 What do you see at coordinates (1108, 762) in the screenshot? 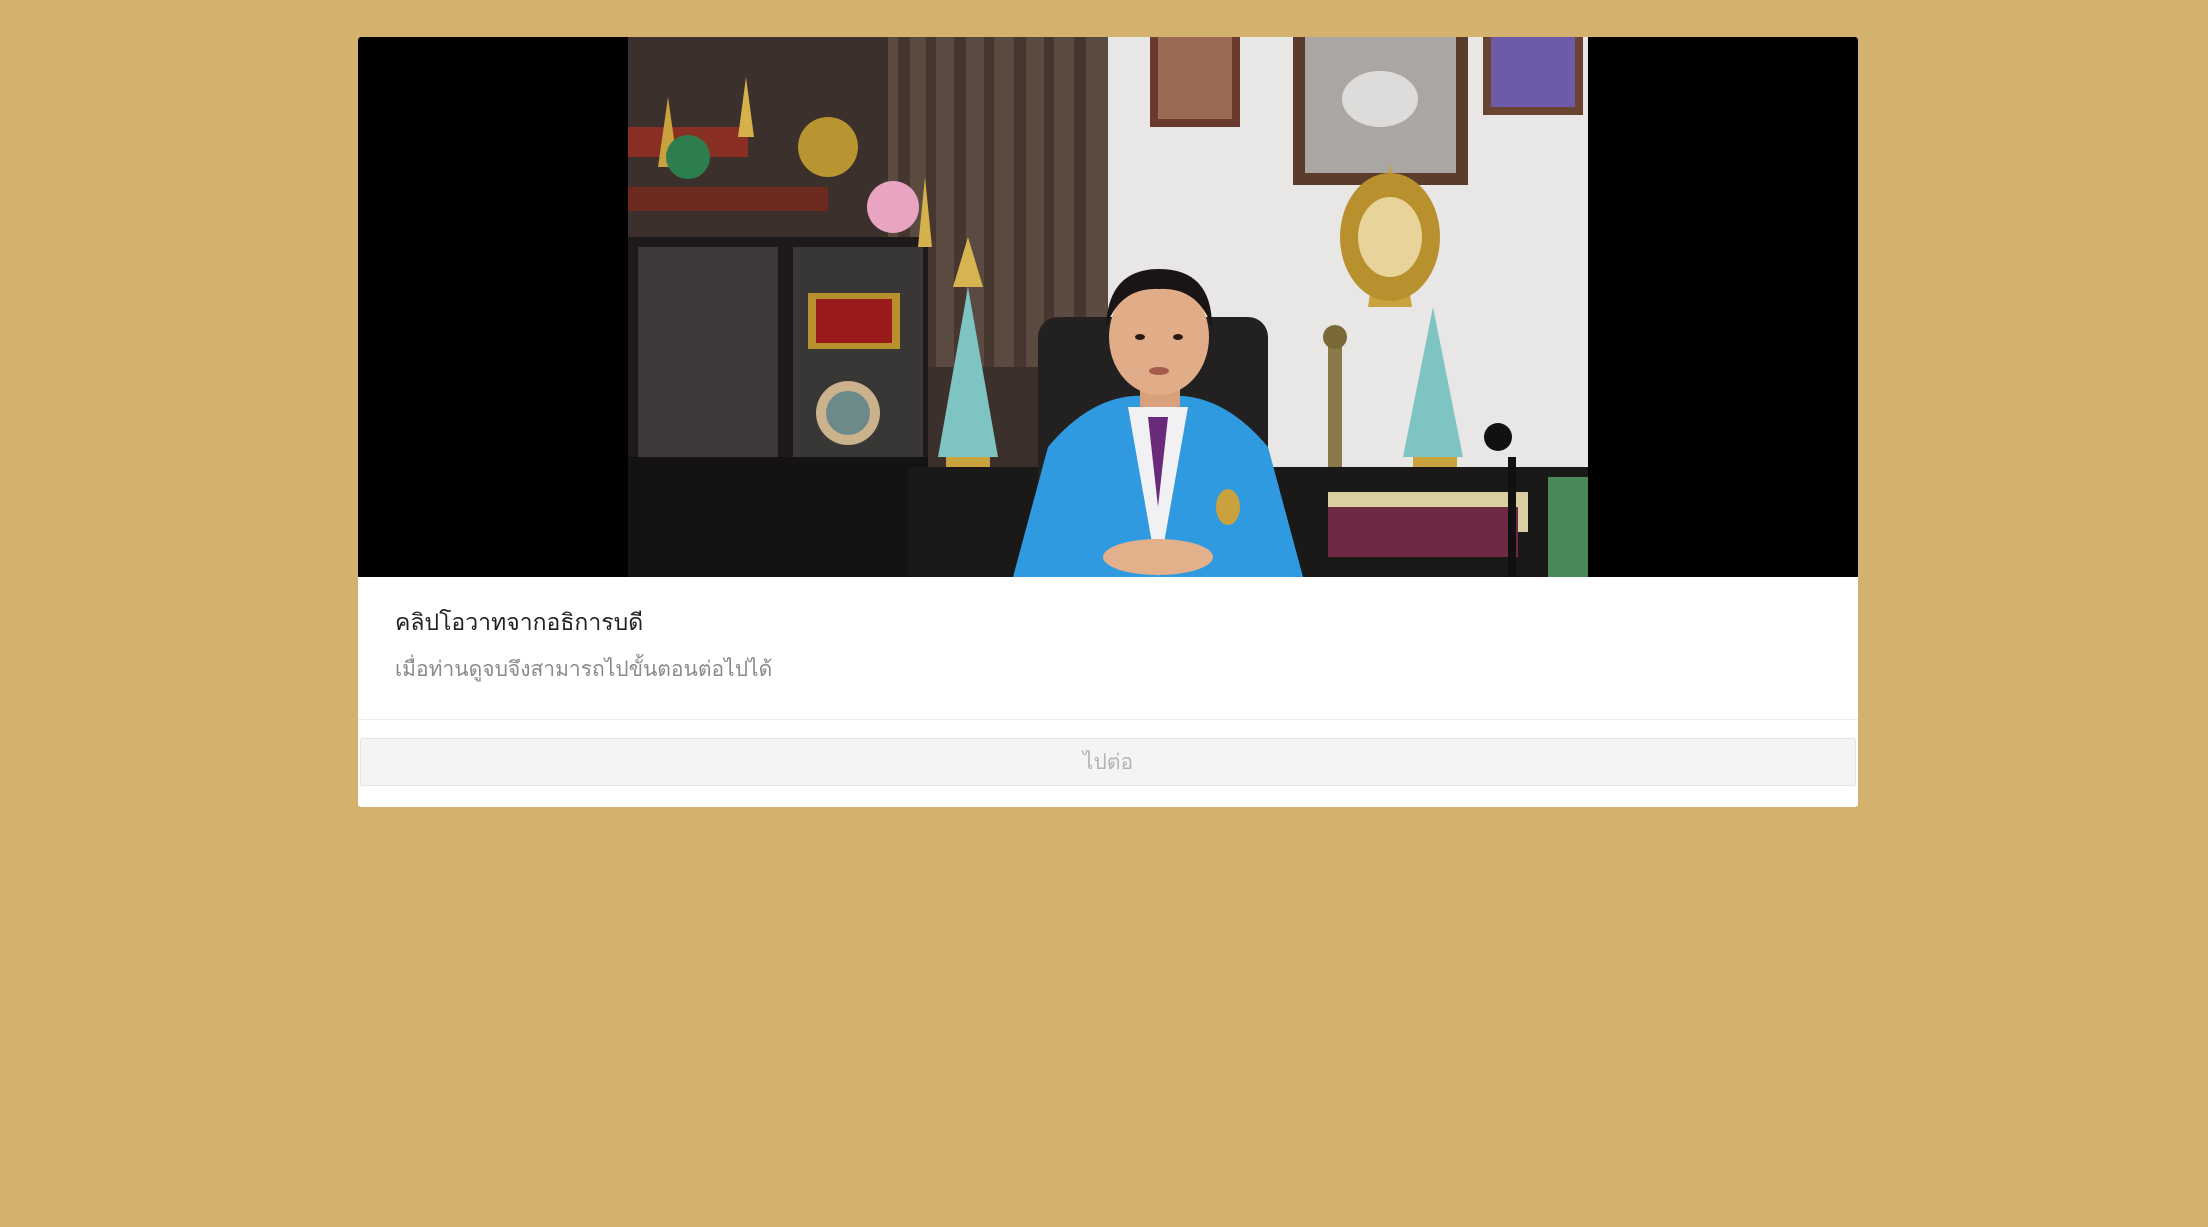
I see `continue-button: ไปต่อ` at bounding box center [1108, 762].